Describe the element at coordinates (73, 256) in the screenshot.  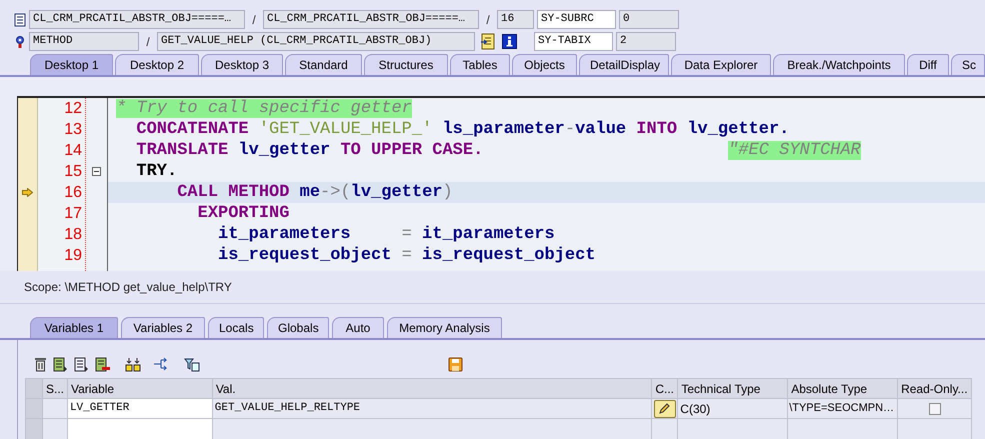
I see `line-number: 19` at that location.